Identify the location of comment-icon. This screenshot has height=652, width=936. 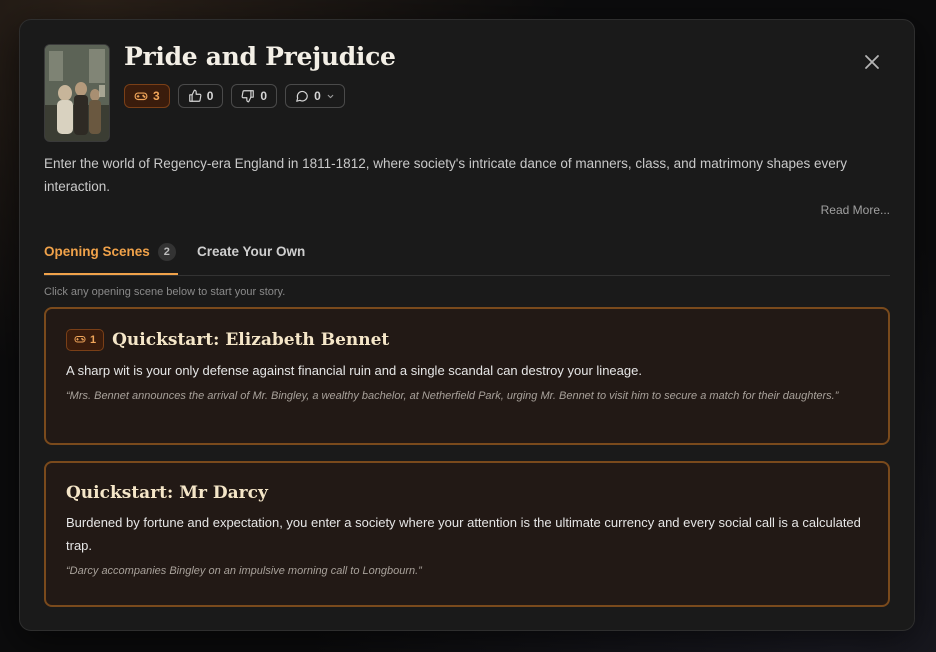
(302, 96).